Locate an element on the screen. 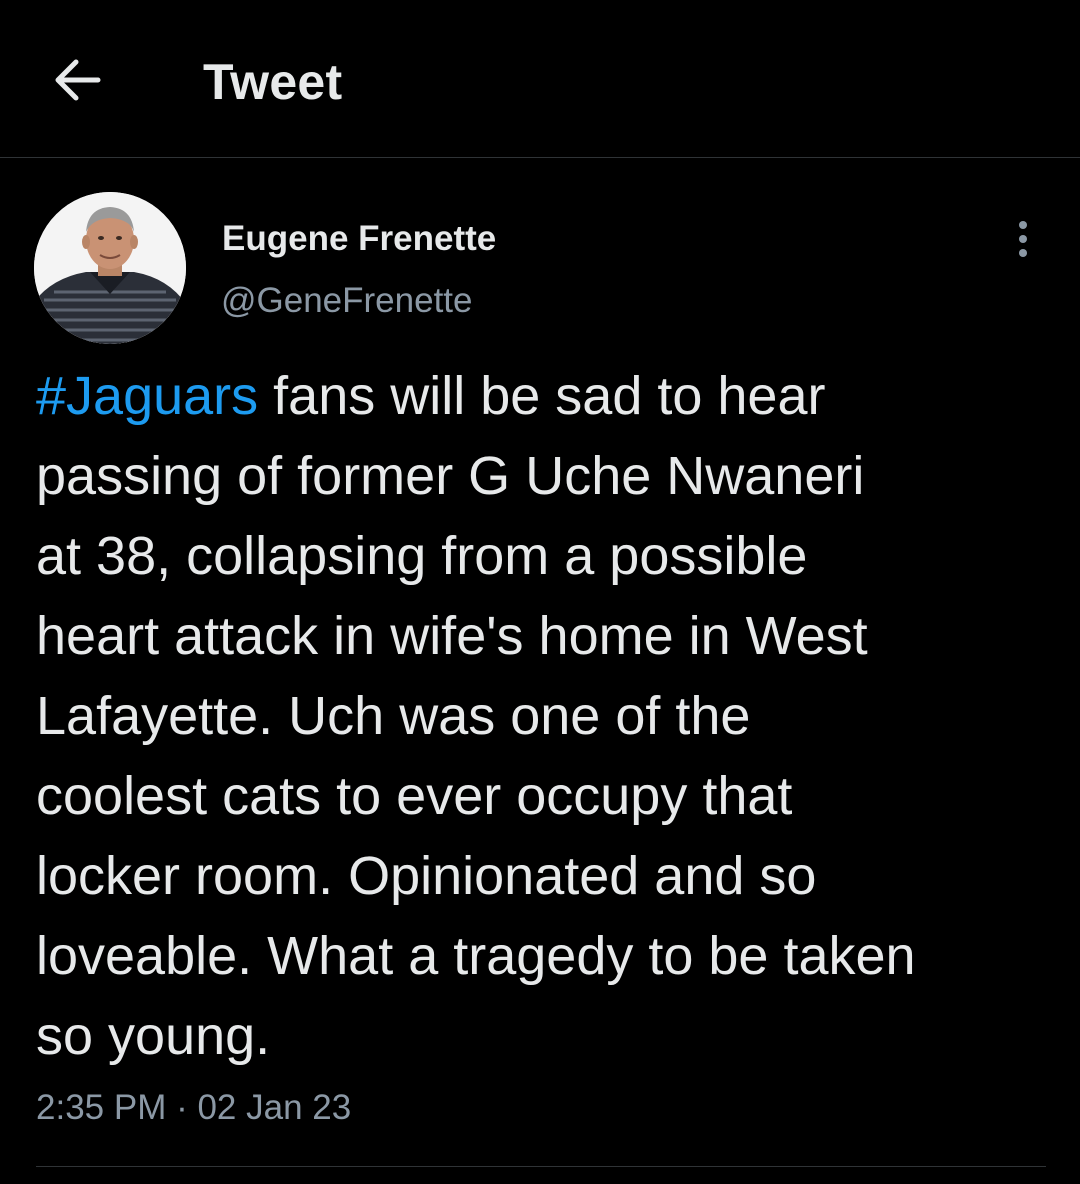 The width and height of the screenshot is (1080, 1184). tweet-line: locker room. Opinionated and so is located at coordinates (426, 876).